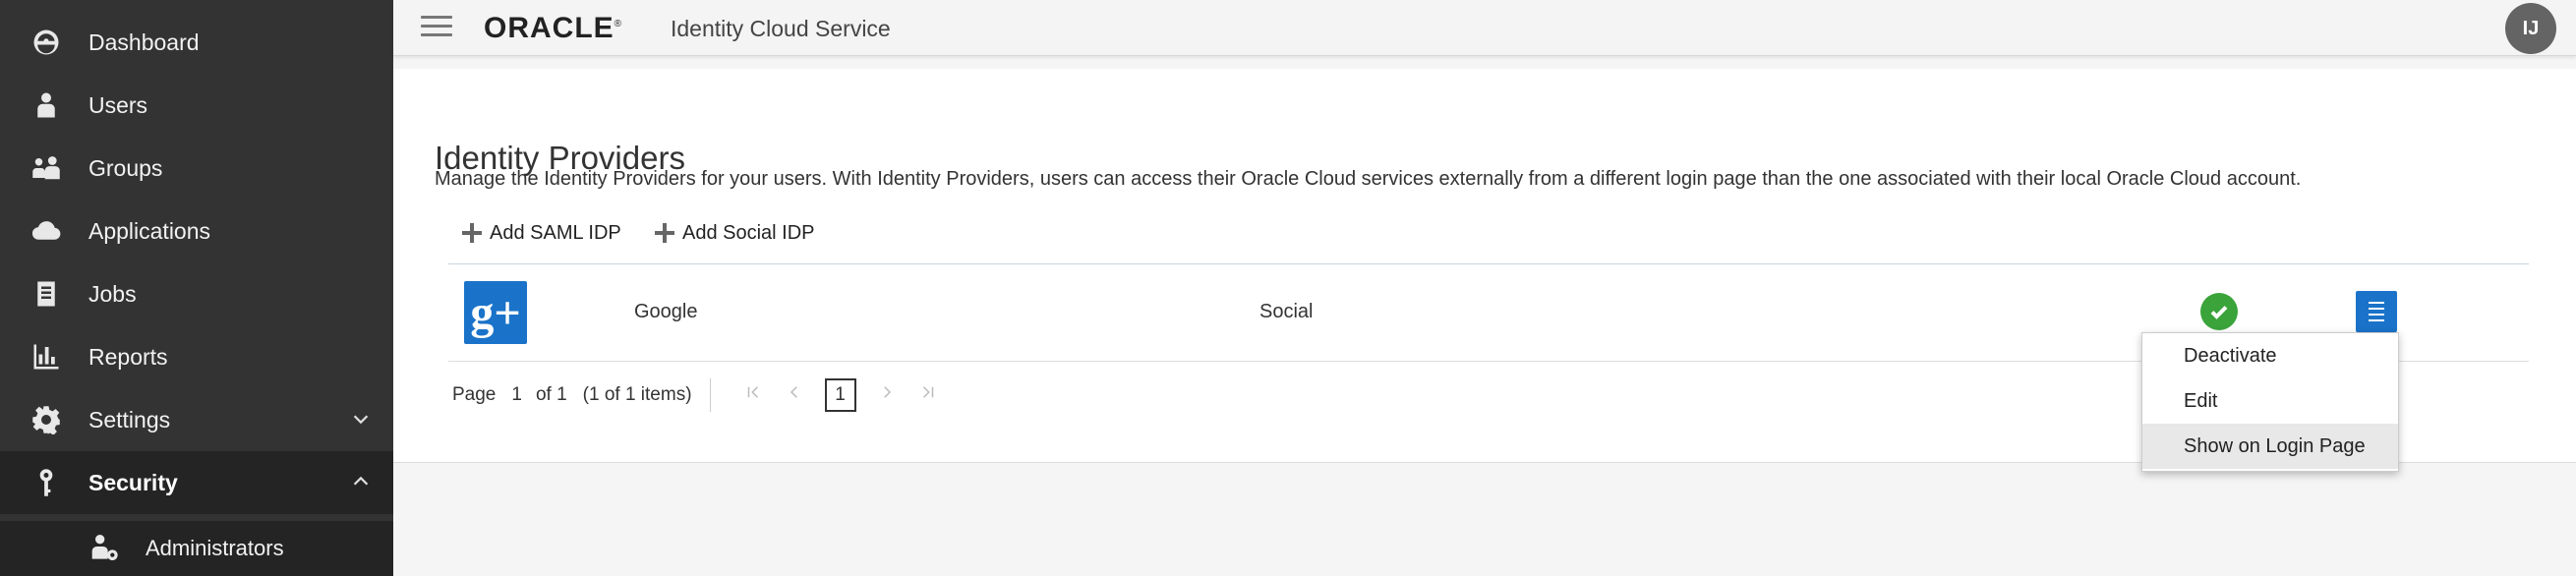 Image resolution: width=2576 pixels, height=576 pixels. What do you see at coordinates (196, 482) in the screenshot?
I see `sidebar-item-security: Security` at bounding box center [196, 482].